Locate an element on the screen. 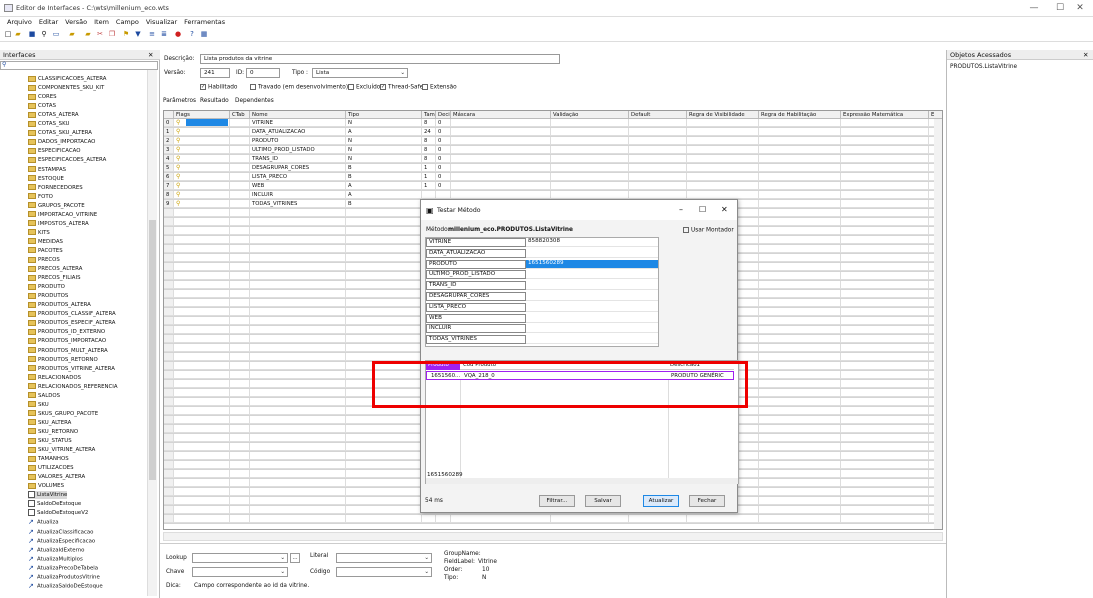 The image size is (1093, 598). grid-cell: B is located at coordinates (384, 204).